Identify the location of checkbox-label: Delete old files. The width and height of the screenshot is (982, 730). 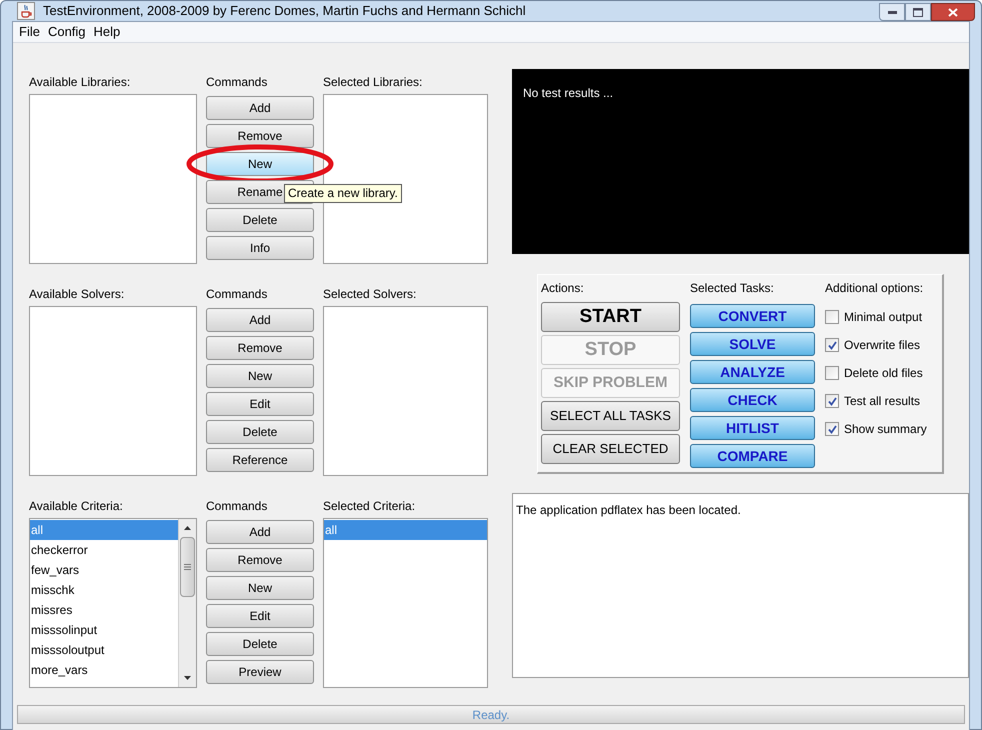
(883, 373).